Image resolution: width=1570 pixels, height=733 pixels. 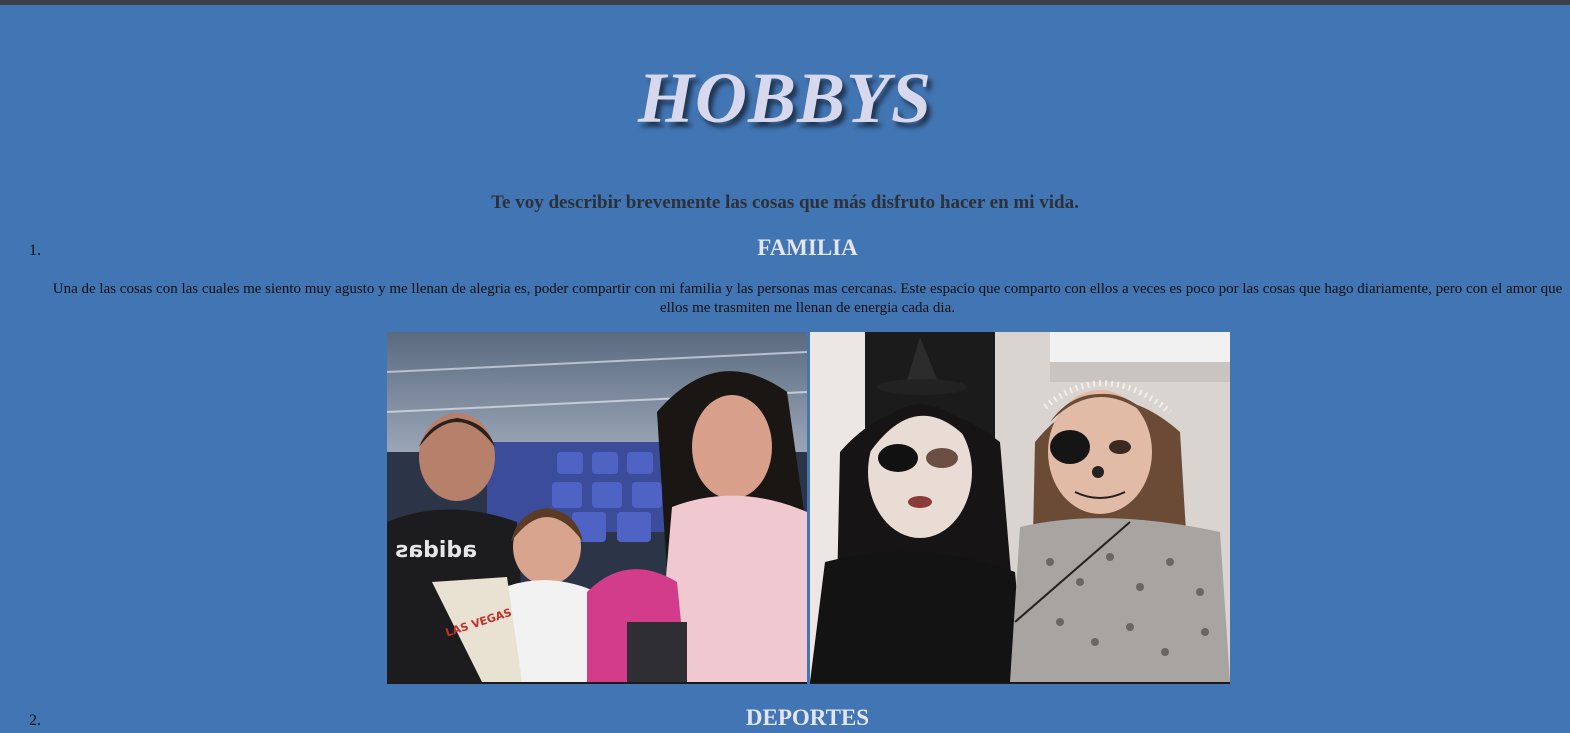 I want to click on section-heading-deportes: DEPORTES, so click(x=807, y=717).